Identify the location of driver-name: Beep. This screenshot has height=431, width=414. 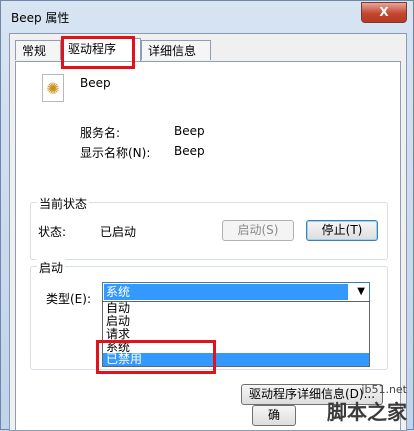
(95, 83).